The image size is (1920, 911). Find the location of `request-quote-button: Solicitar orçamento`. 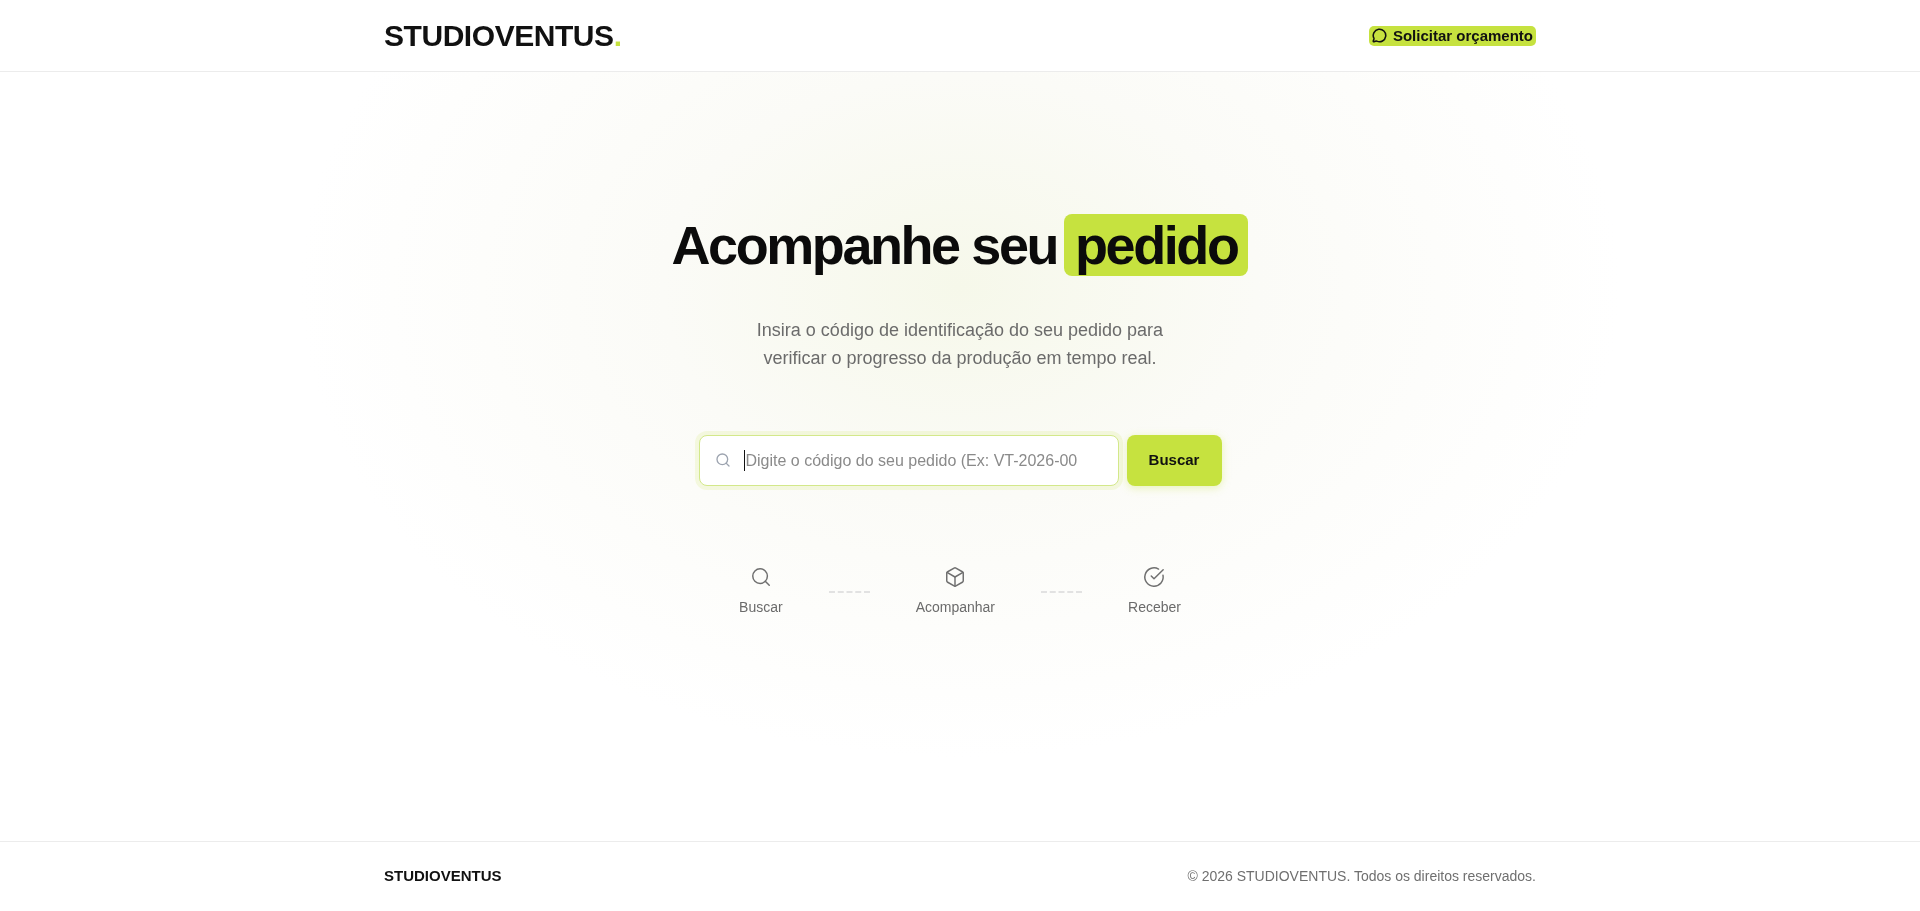

request-quote-button: Solicitar orçamento is located at coordinates (1452, 35).